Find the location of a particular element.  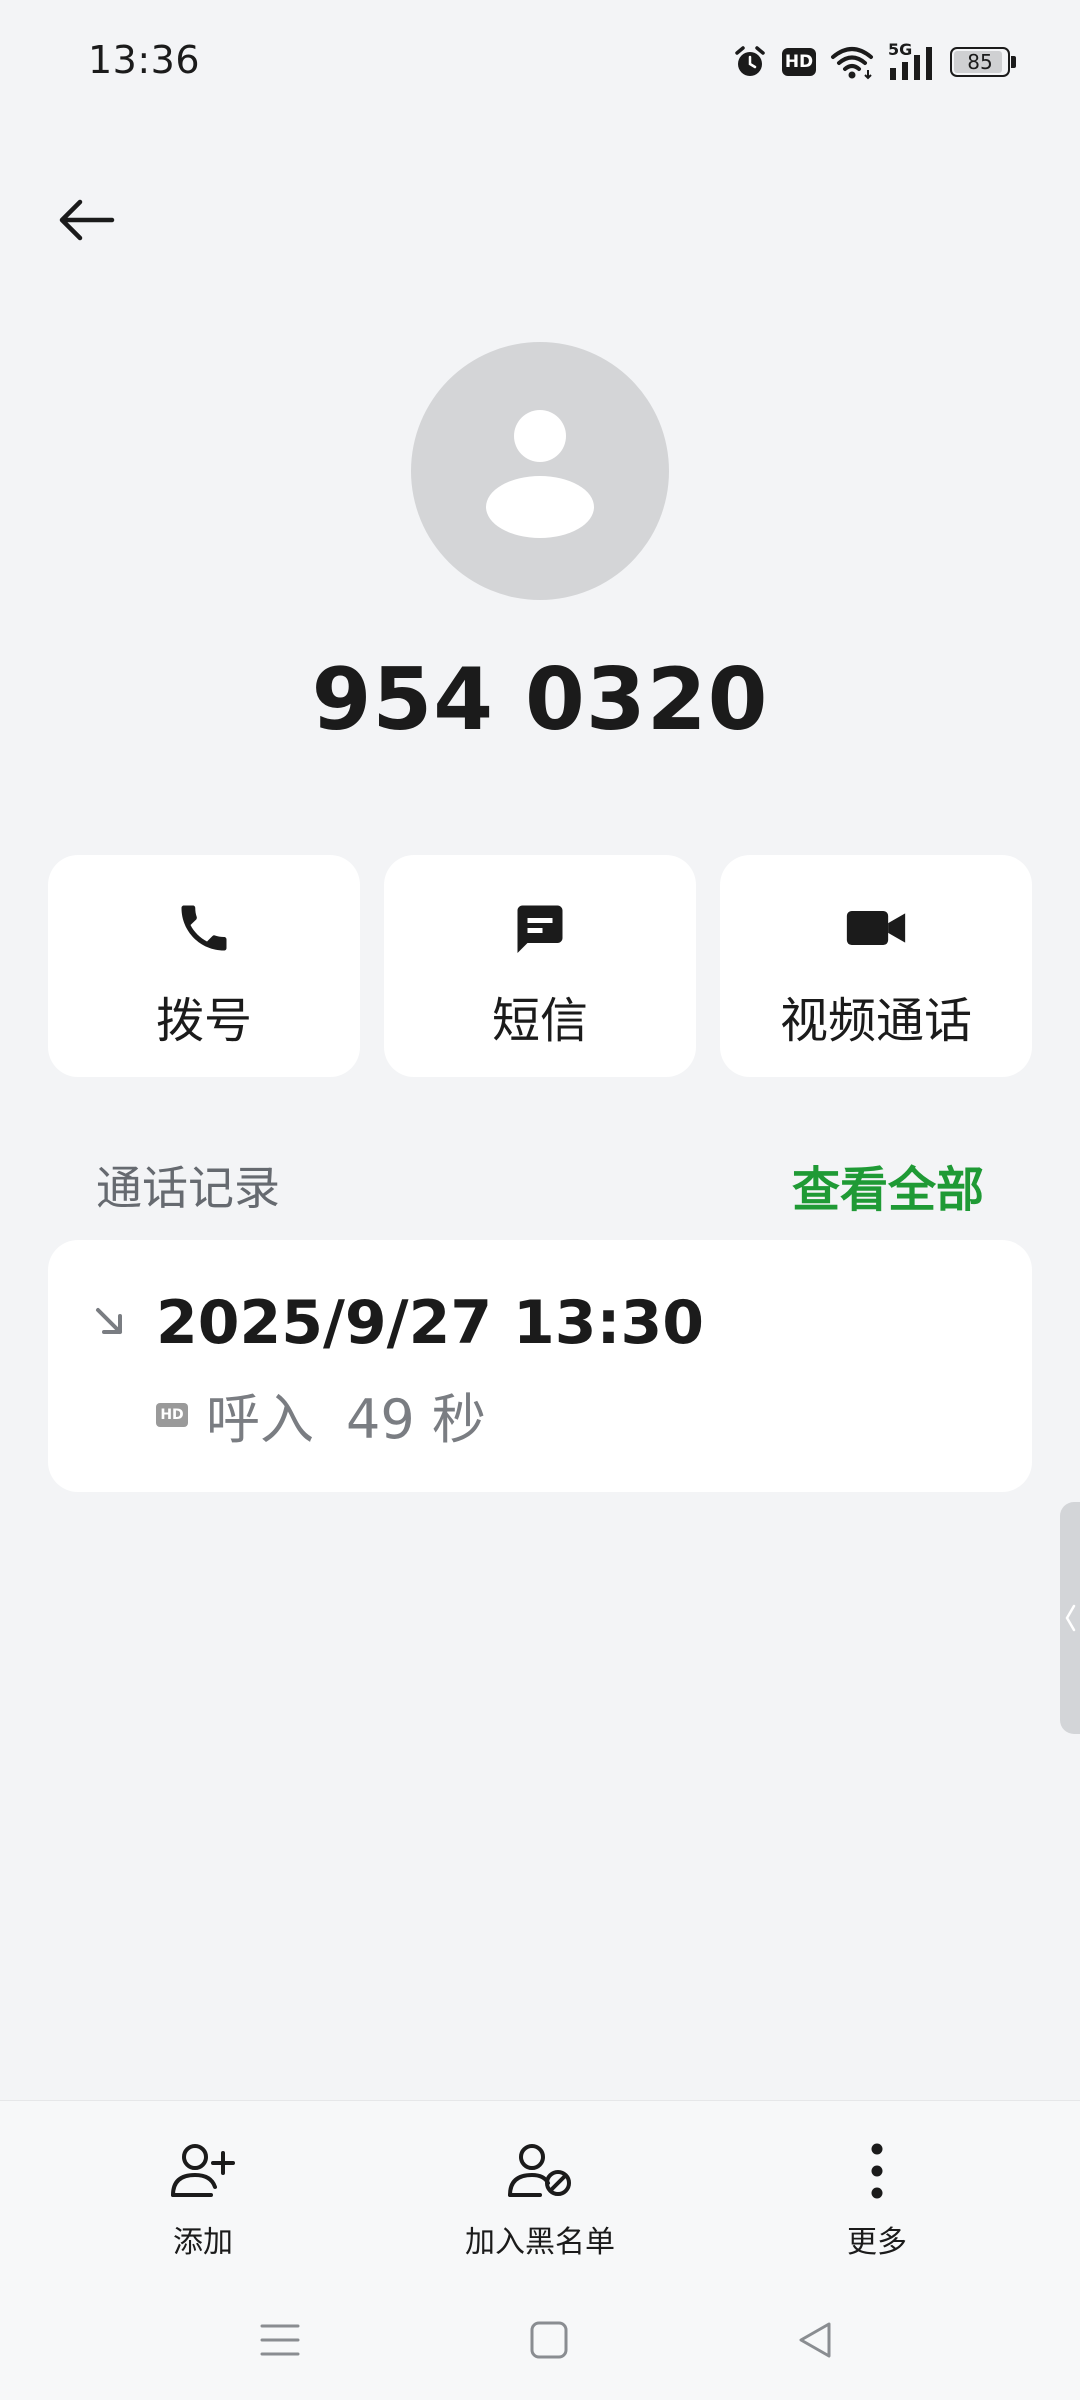

avatar is located at coordinates (540, 471).